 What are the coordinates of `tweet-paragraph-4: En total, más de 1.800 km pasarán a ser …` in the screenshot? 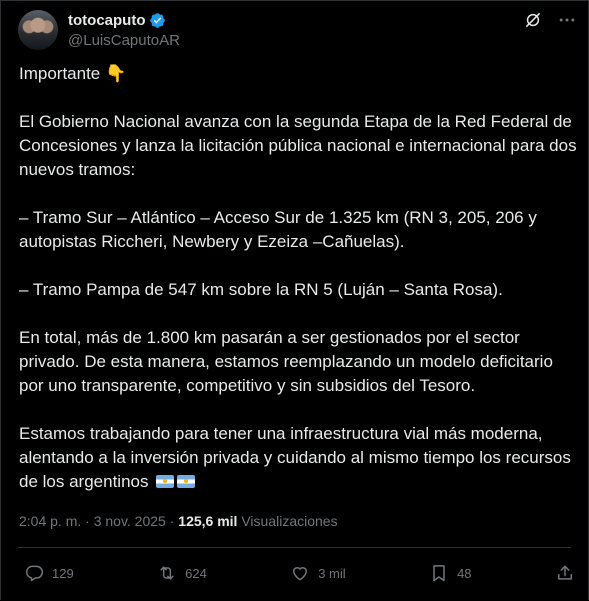 It's located at (286, 361).